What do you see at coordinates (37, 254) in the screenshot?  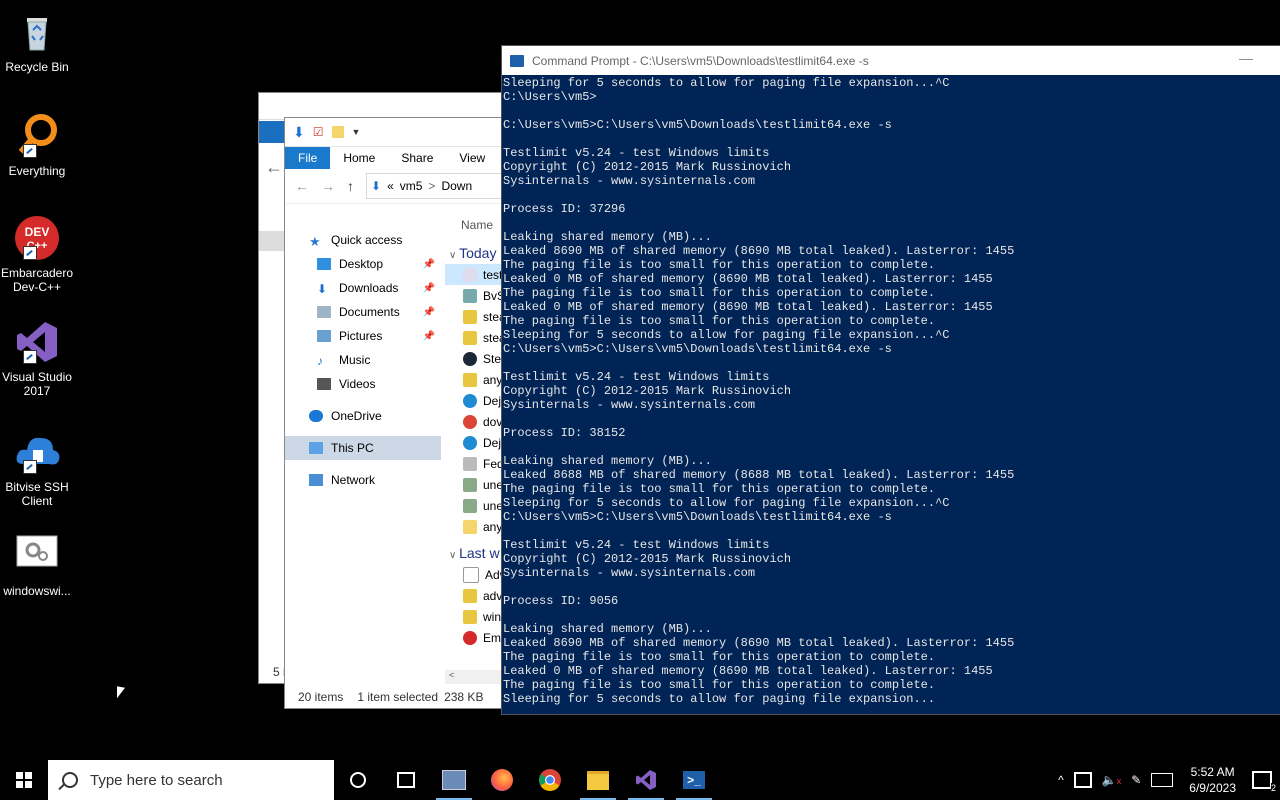 I see `desktop-icon-devcpp: DEV C++ Embarcadero Dev-C++` at bounding box center [37, 254].